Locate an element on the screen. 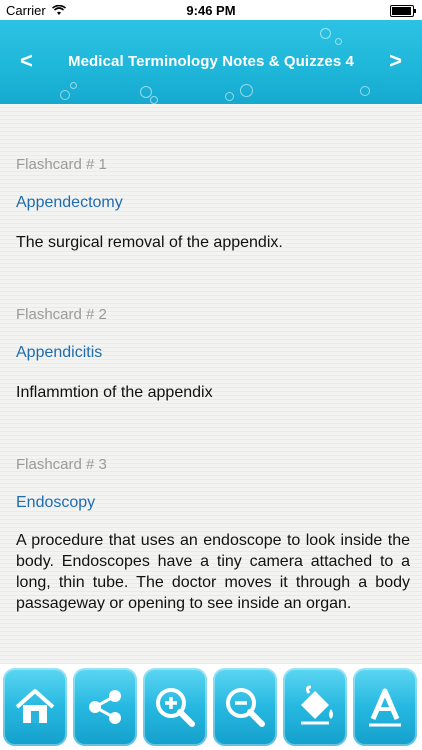 Image resolution: width=422 pixels, height=750 pixels. zoom-in-icon is located at coordinates (175, 707).